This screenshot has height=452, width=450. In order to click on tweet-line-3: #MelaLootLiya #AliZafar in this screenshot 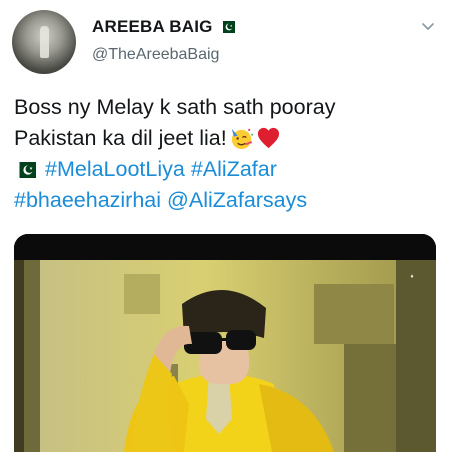, I will do `click(226, 169)`.